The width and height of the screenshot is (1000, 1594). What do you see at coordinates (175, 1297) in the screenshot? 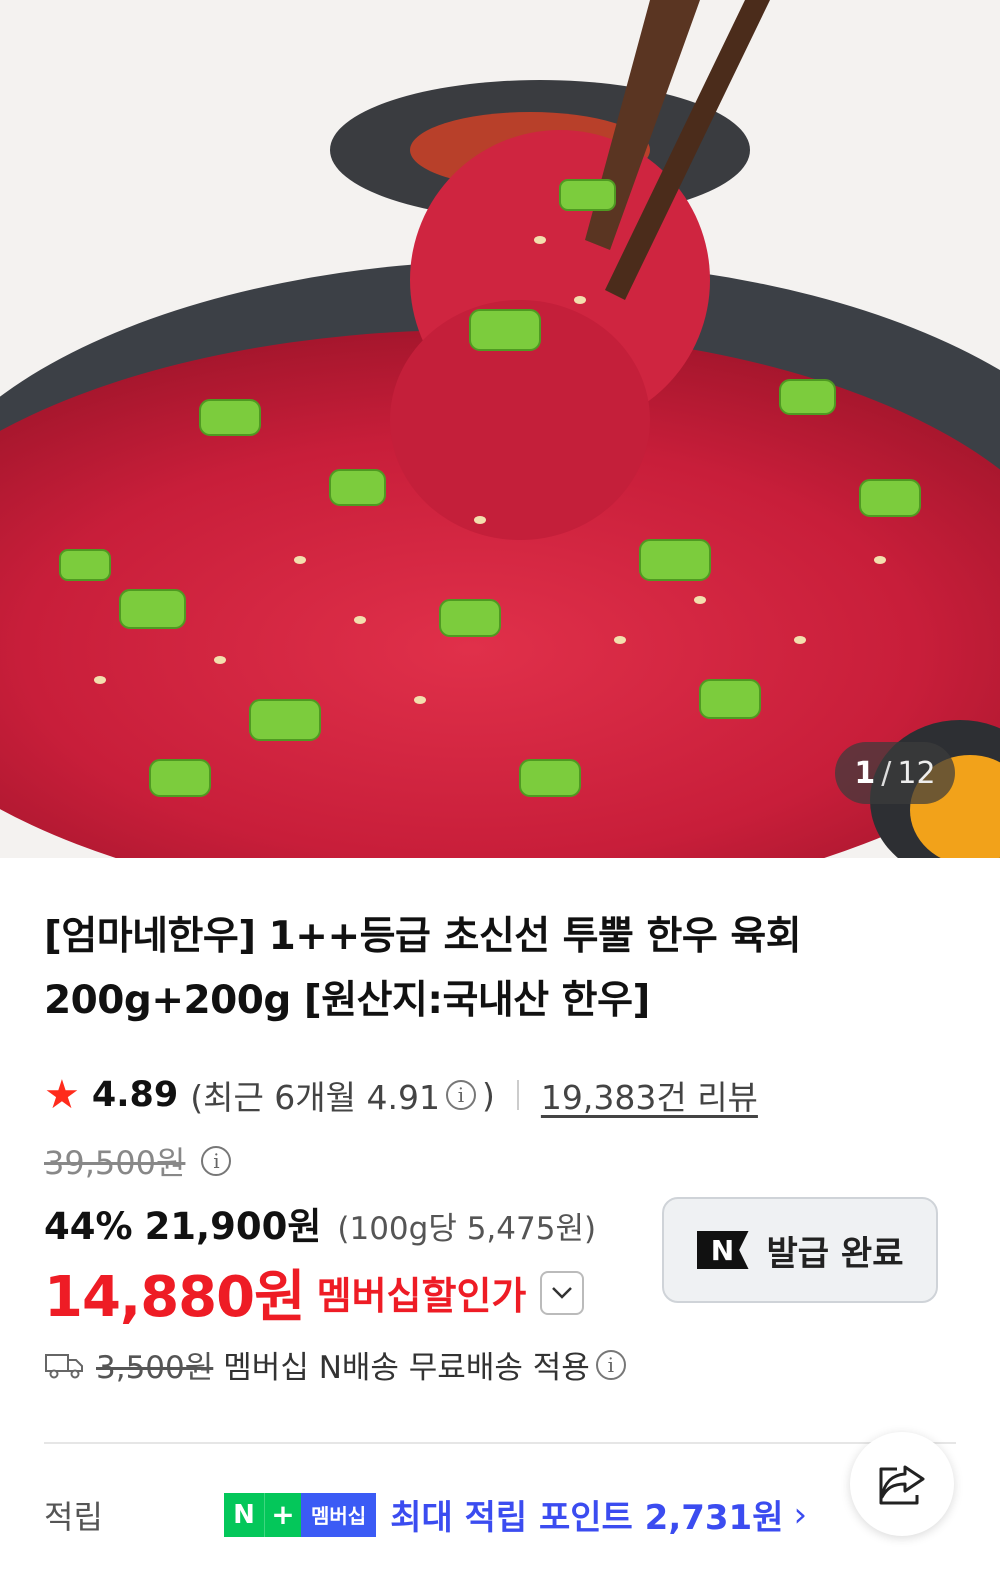
I see `member-price: 14,880원` at bounding box center [175, 1297].